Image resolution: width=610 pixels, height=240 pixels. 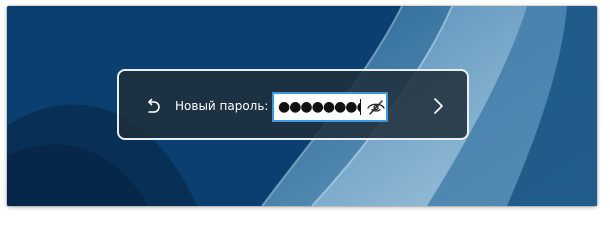 I want to click on new-password-label: Новый пароль:, so click(x=222, y=106).